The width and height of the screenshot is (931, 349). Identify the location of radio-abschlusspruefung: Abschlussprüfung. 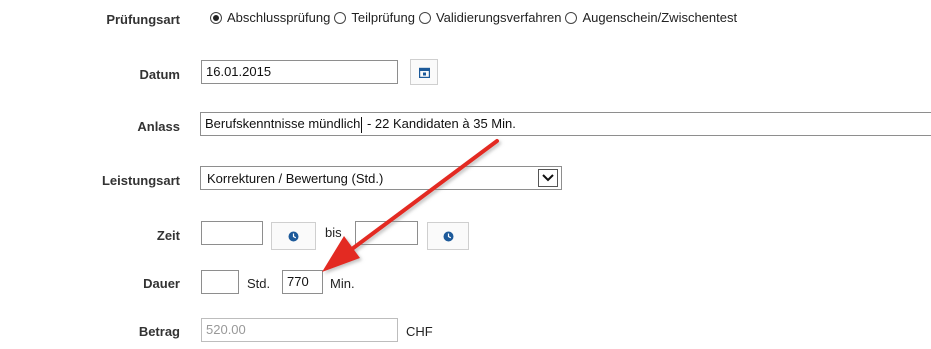
(270, 17).